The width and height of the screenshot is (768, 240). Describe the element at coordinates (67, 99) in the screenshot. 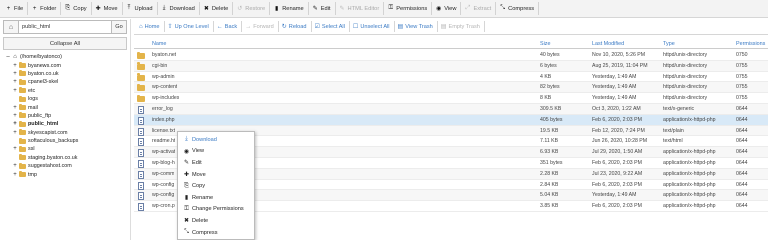

I see `tree-item: logs` at that location.